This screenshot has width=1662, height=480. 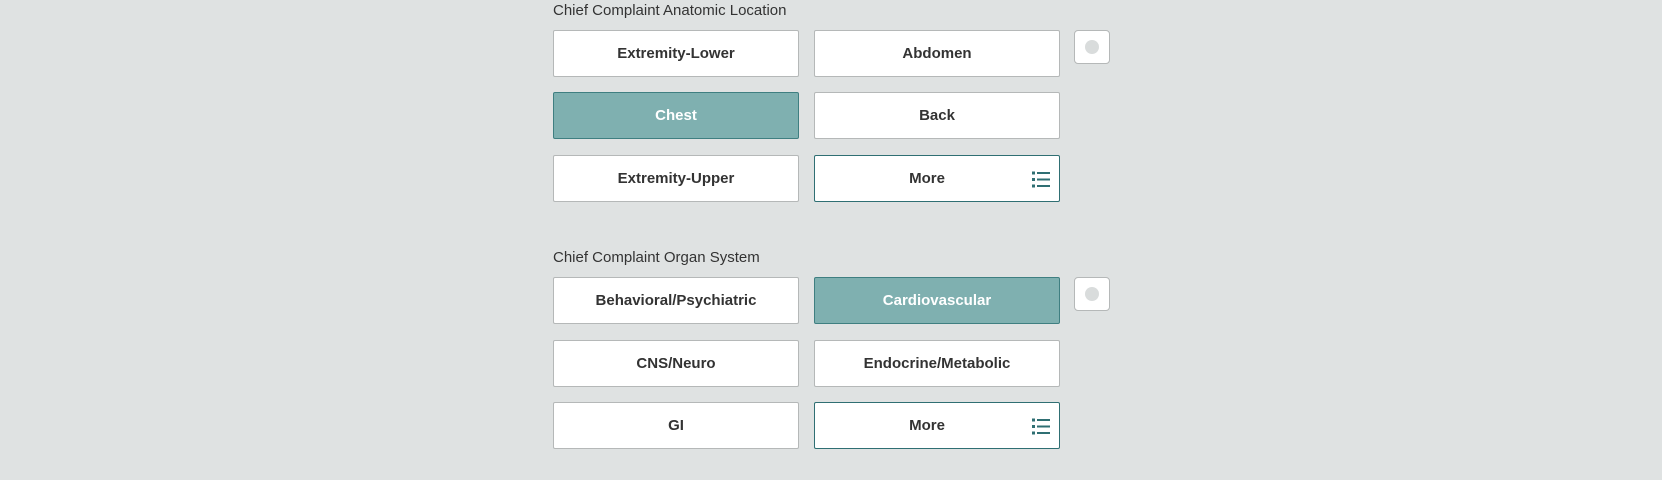 I want to click on option-label: GI, so click(x=676, y=425).